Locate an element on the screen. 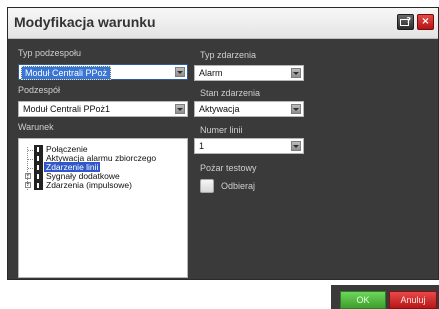 This screenshot has width=439, height=309. odbieraj-label: Odbieraj is located at coordinates (238, 186).